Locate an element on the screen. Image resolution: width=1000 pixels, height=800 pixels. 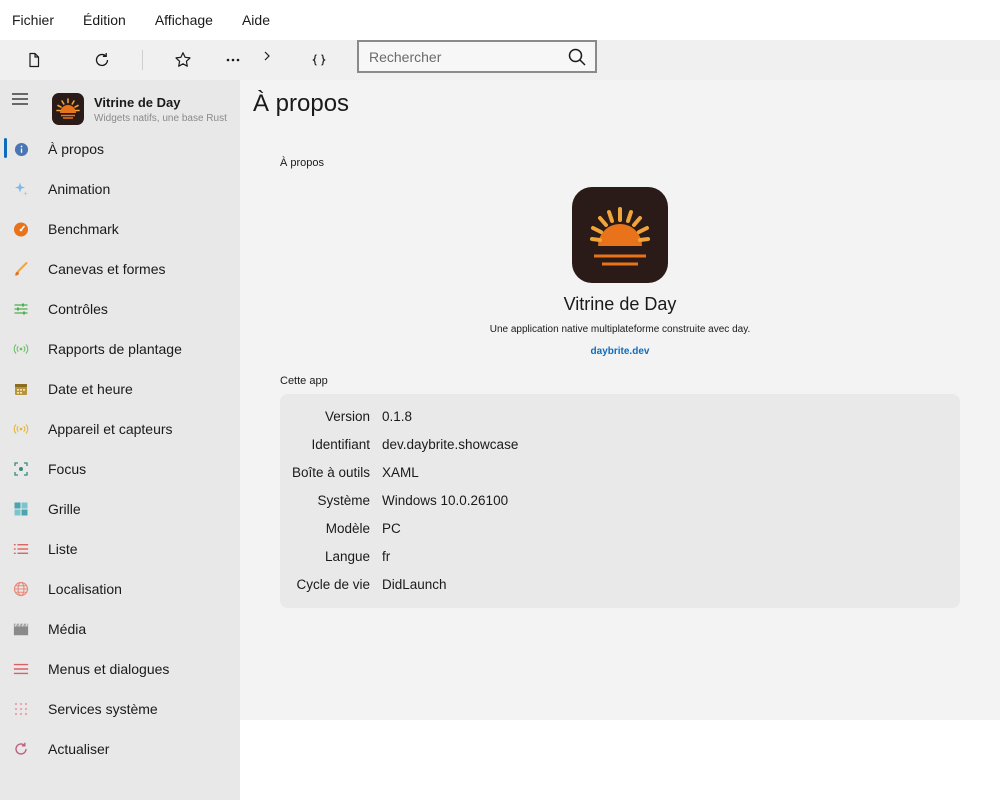
sidebar-item-appareil: Appareil et capteurs is located at coordinates (120, 429).